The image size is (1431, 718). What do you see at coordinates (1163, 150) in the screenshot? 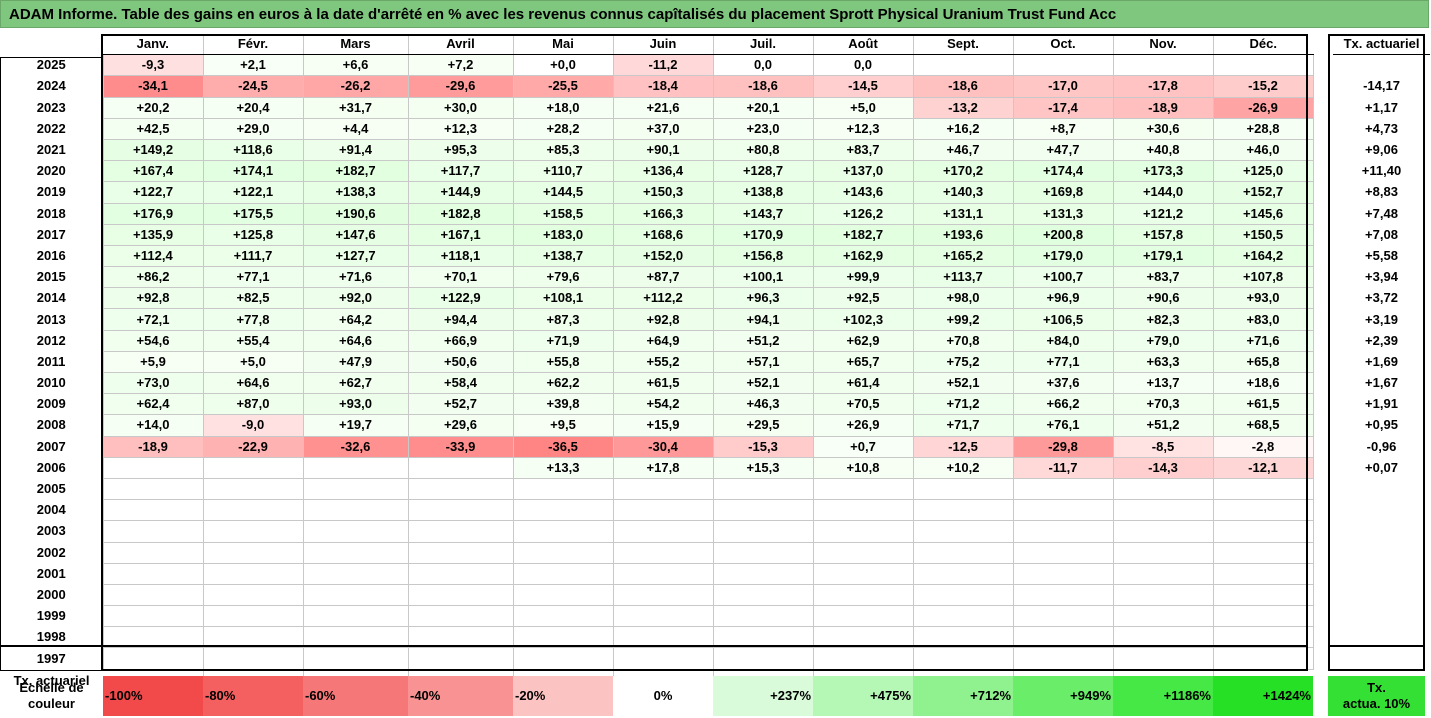
I see `value-cell: +40,8` at bounding box center [1163, 150].